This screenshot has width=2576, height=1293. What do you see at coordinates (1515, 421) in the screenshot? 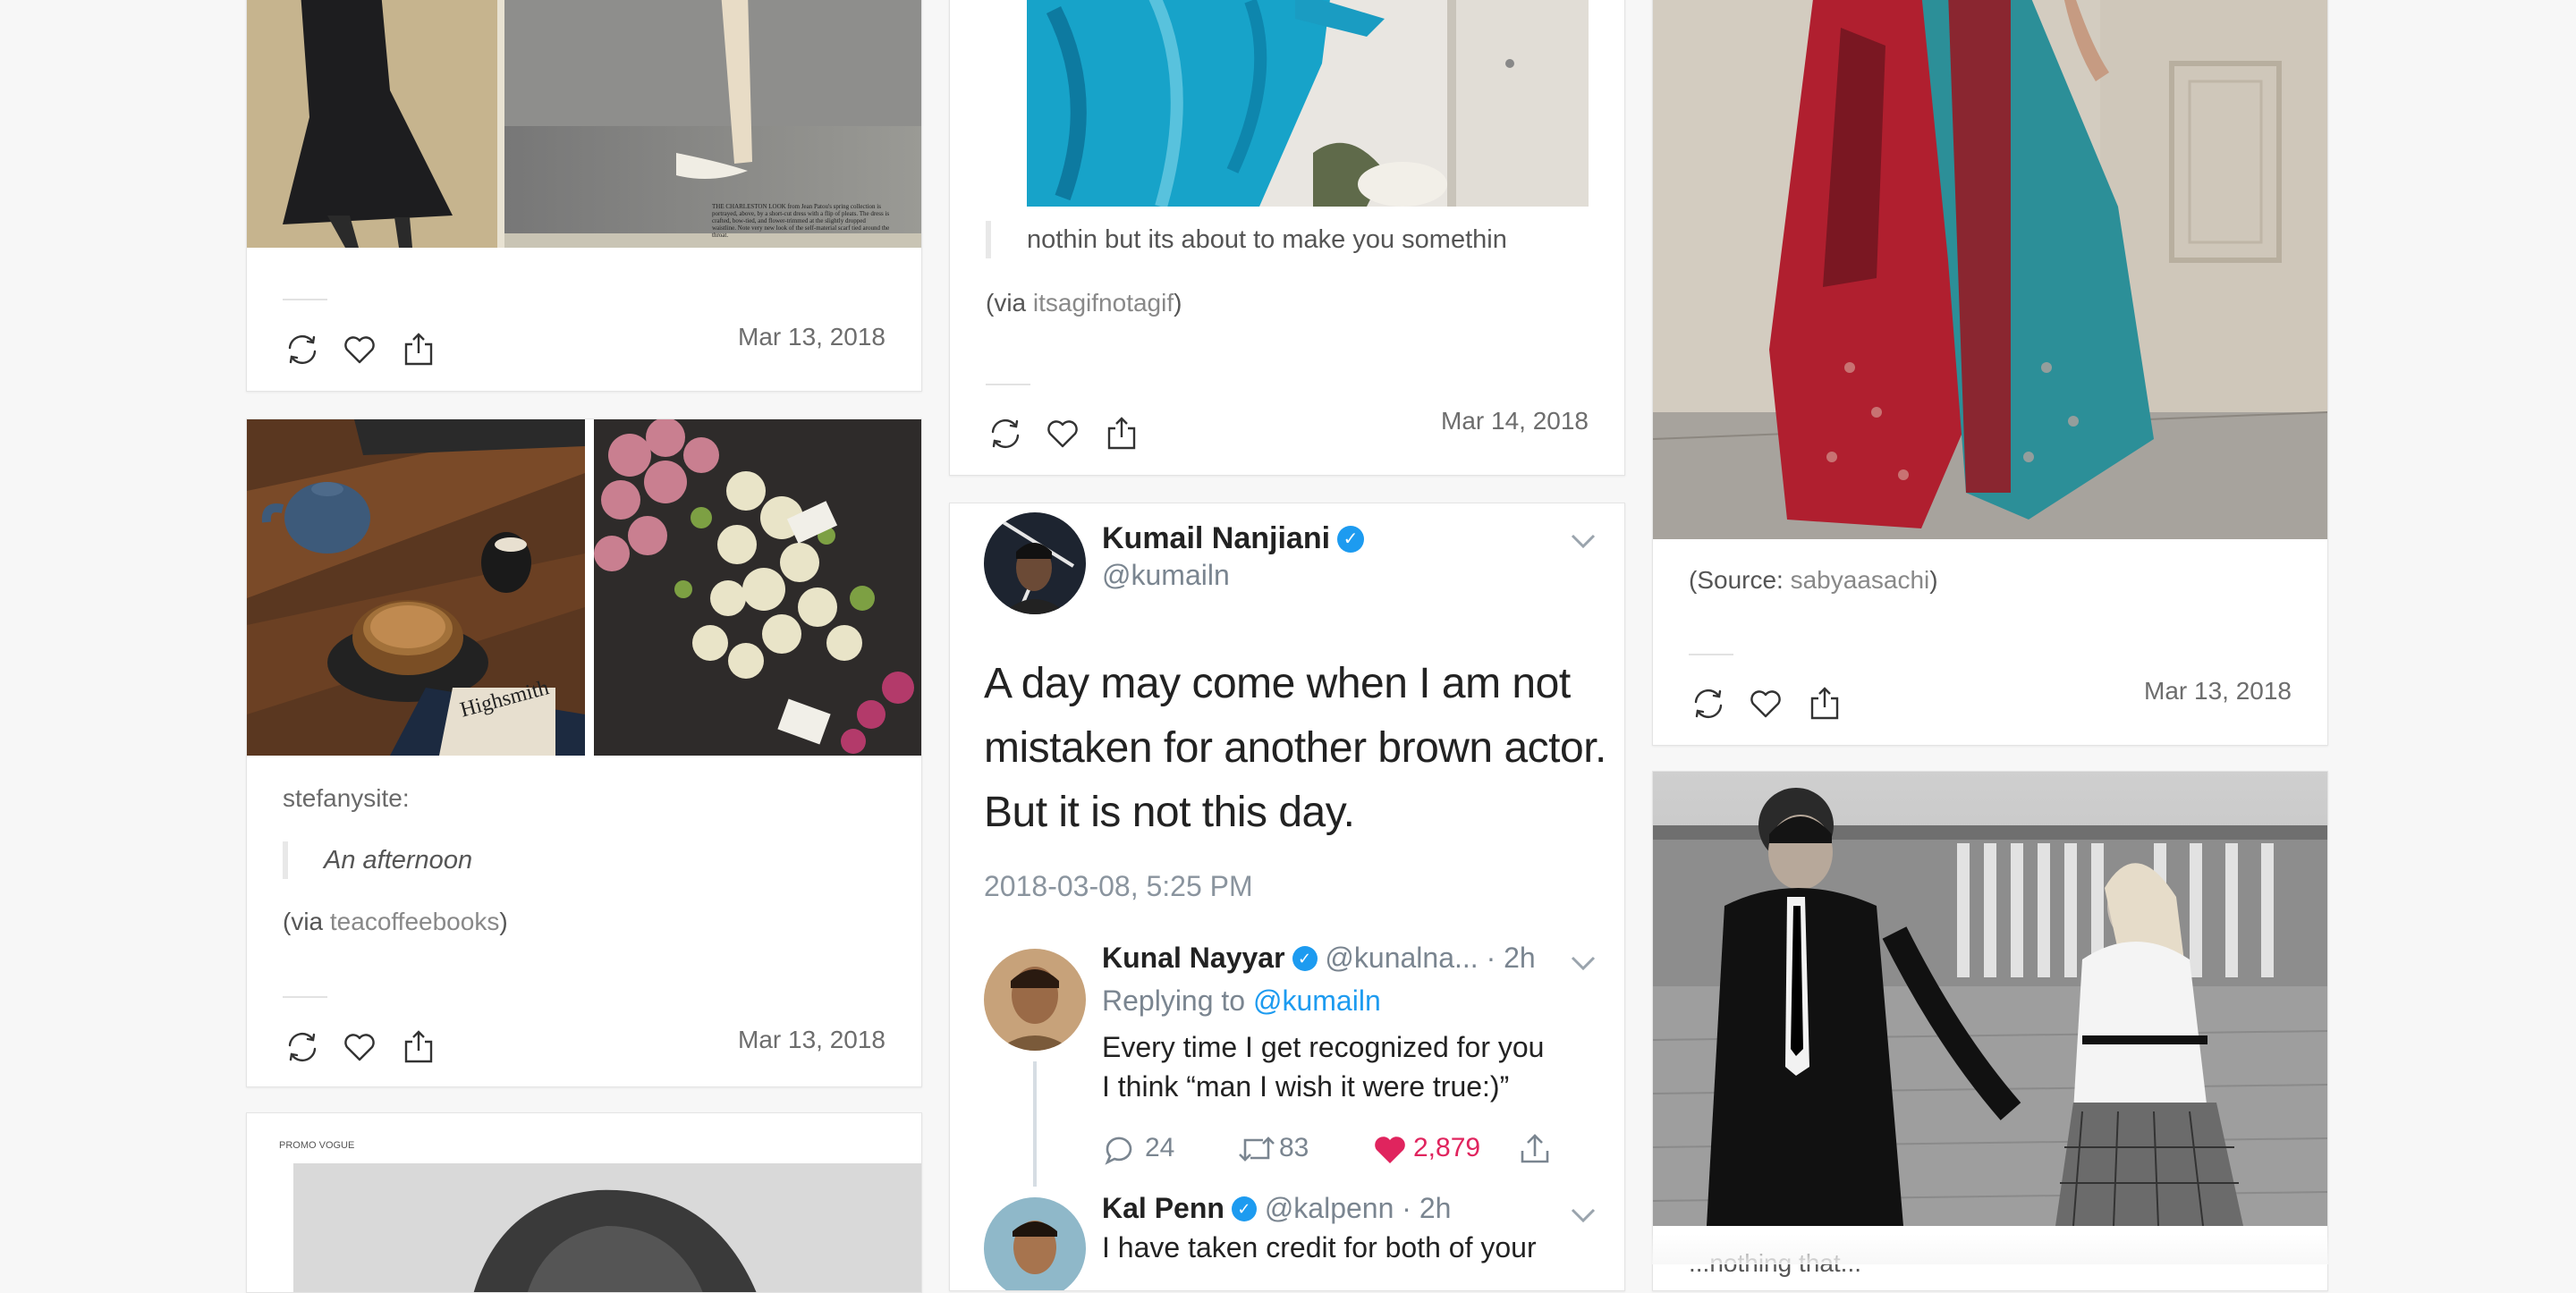
I see `post-date: Mar 14, 2018` at bounding box center [1515, 421].